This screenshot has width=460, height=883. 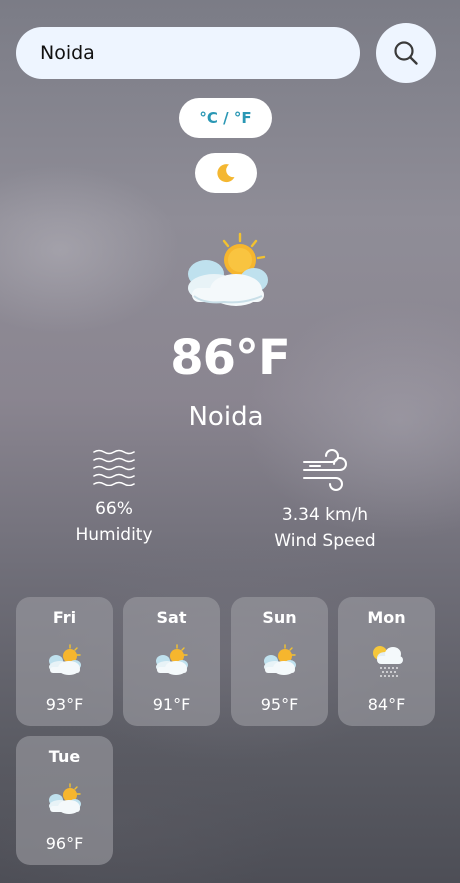 I want to click on forecast-card-fri: Fri 93°F, so click(x=64, y=661).